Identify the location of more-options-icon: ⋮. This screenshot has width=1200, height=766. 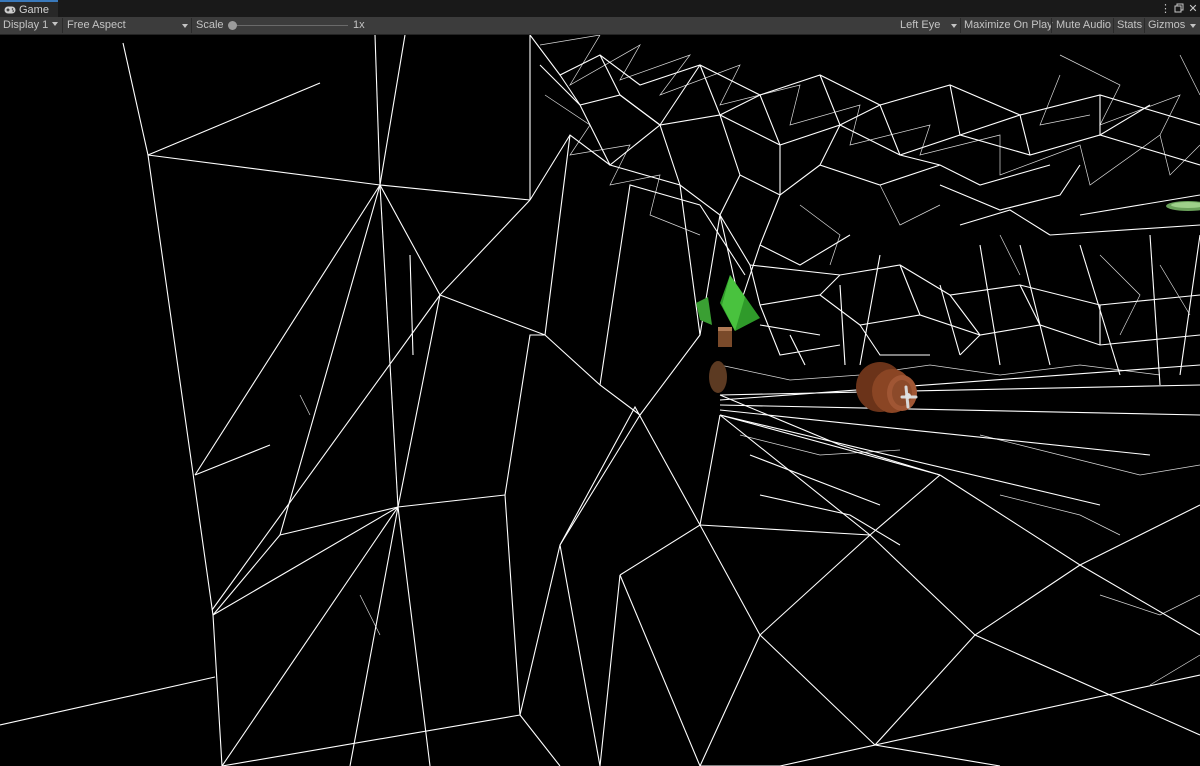
(1165, 9).